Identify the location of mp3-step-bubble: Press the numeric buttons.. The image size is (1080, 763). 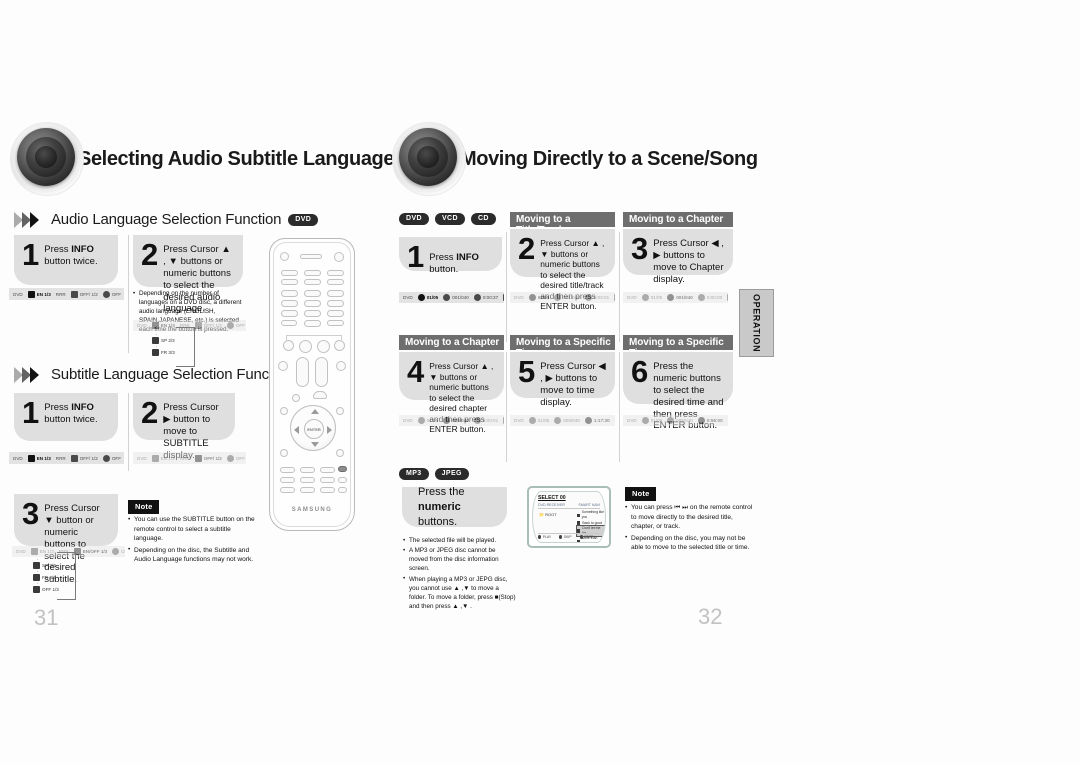
(454, 507).